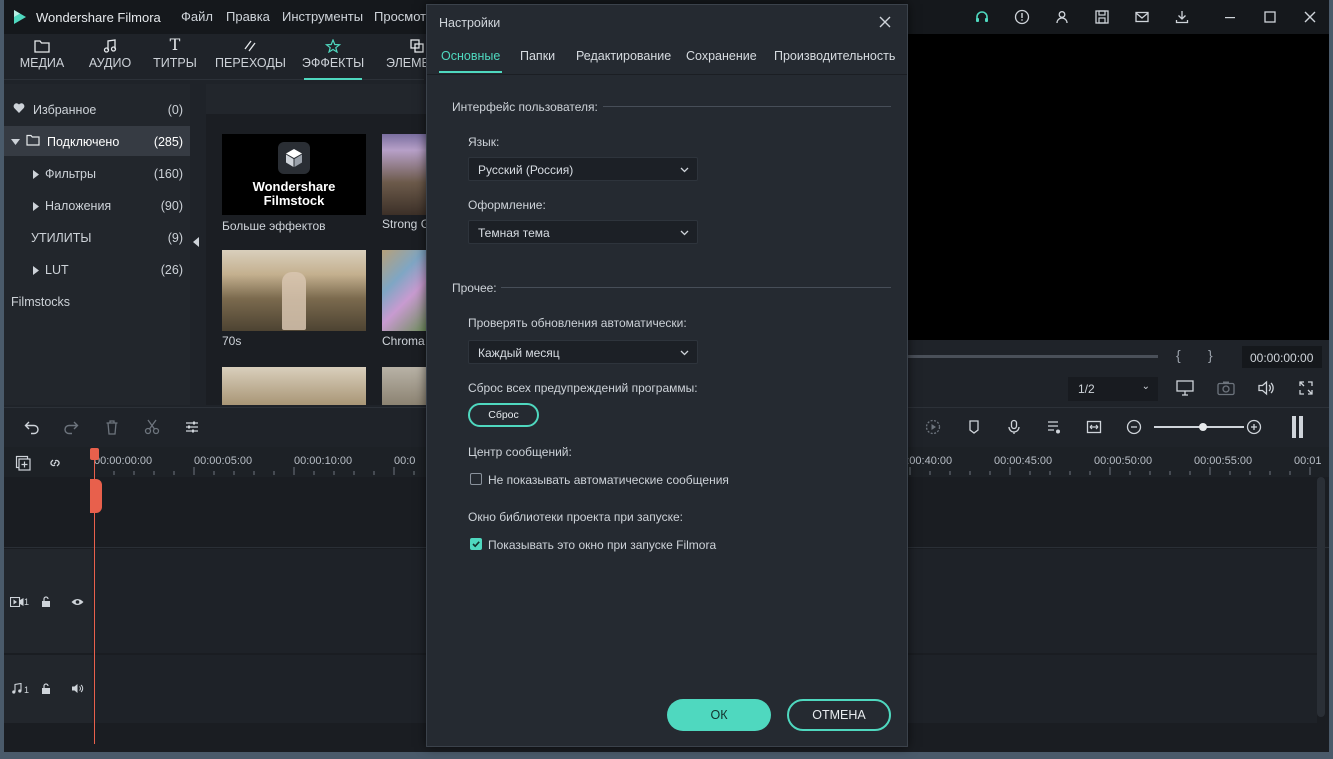  Describe the element at coordinates (1182, 17) in the screenshot. I see `download-icon` at that location.